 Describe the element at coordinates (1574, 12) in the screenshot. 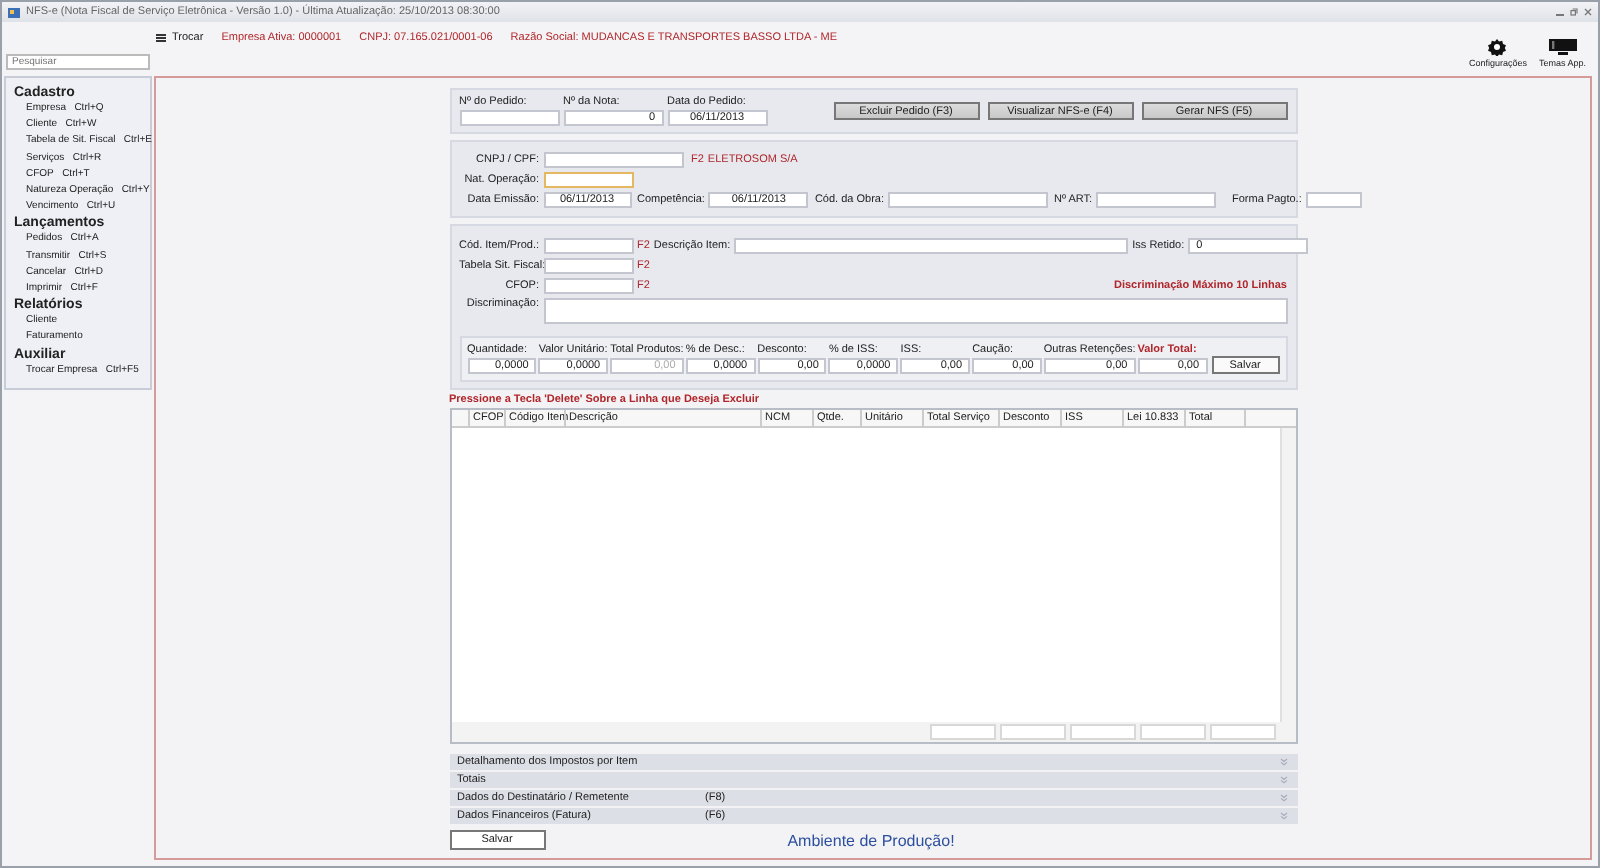

I see `restore-icon` at that location.